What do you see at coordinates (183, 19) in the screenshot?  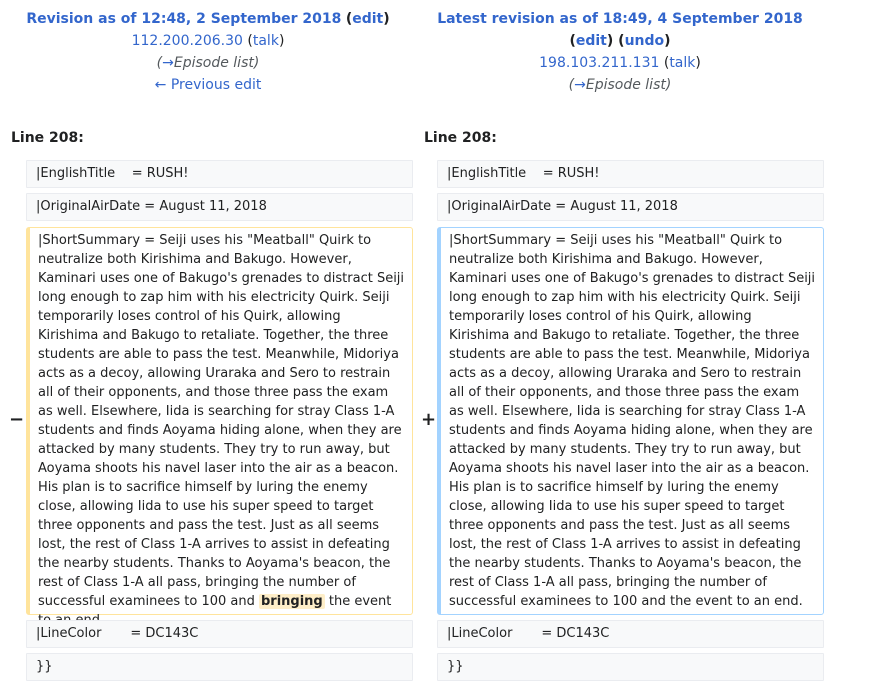 I see `old-revision-link: Revision as of 12:48, 2 September 2018` at bounding box center [183, 19].